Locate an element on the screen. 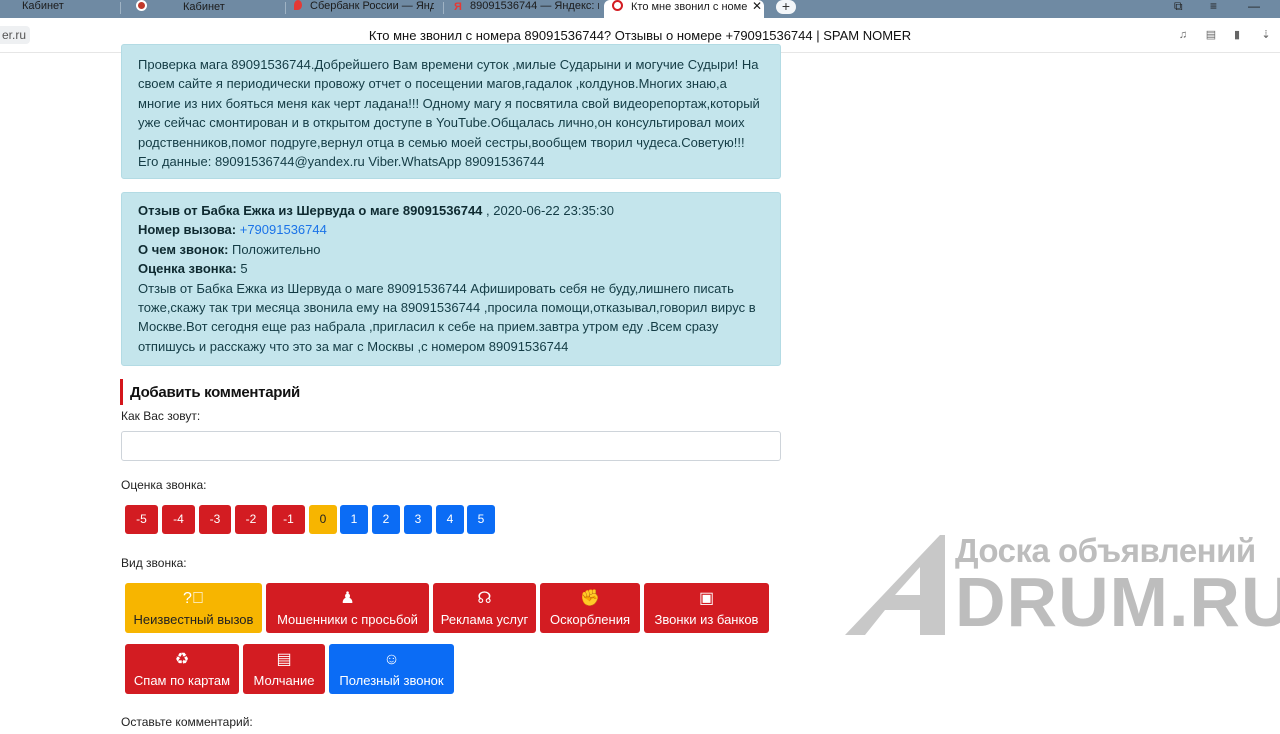  phone-link: +79091536744 is located at coordinates (283, 229).